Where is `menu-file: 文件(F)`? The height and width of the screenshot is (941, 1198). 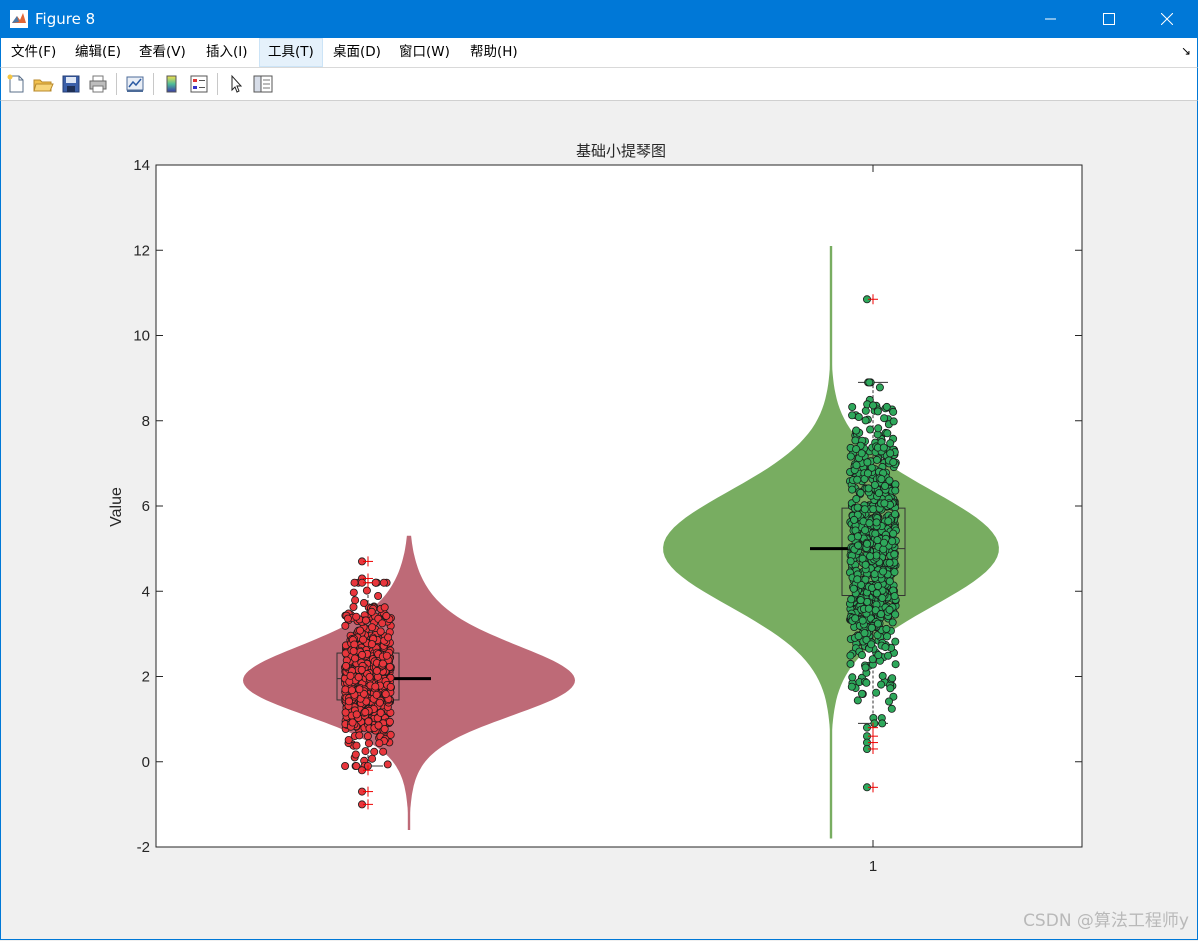 menu-file: 文件(F) is located at coordinates (33, 52).